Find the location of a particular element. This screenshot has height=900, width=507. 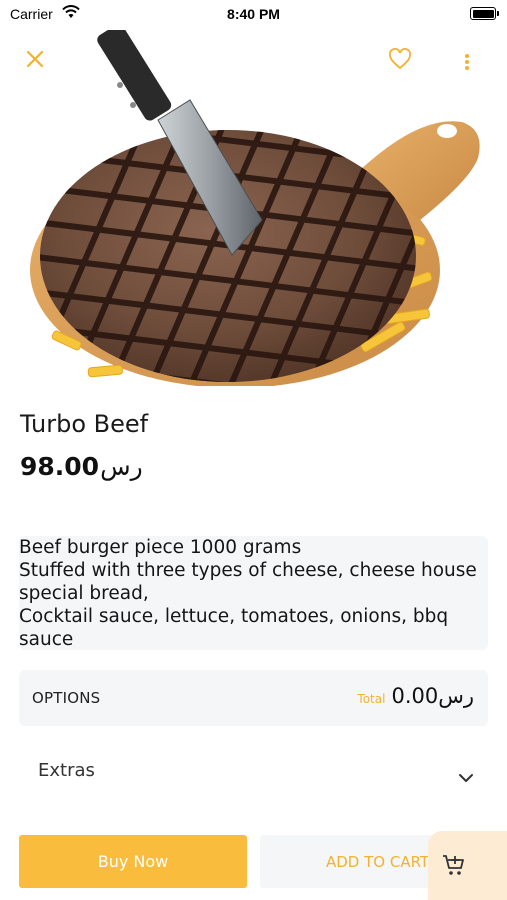

product-price: 98.00رس is located at coordinates (81, 466).